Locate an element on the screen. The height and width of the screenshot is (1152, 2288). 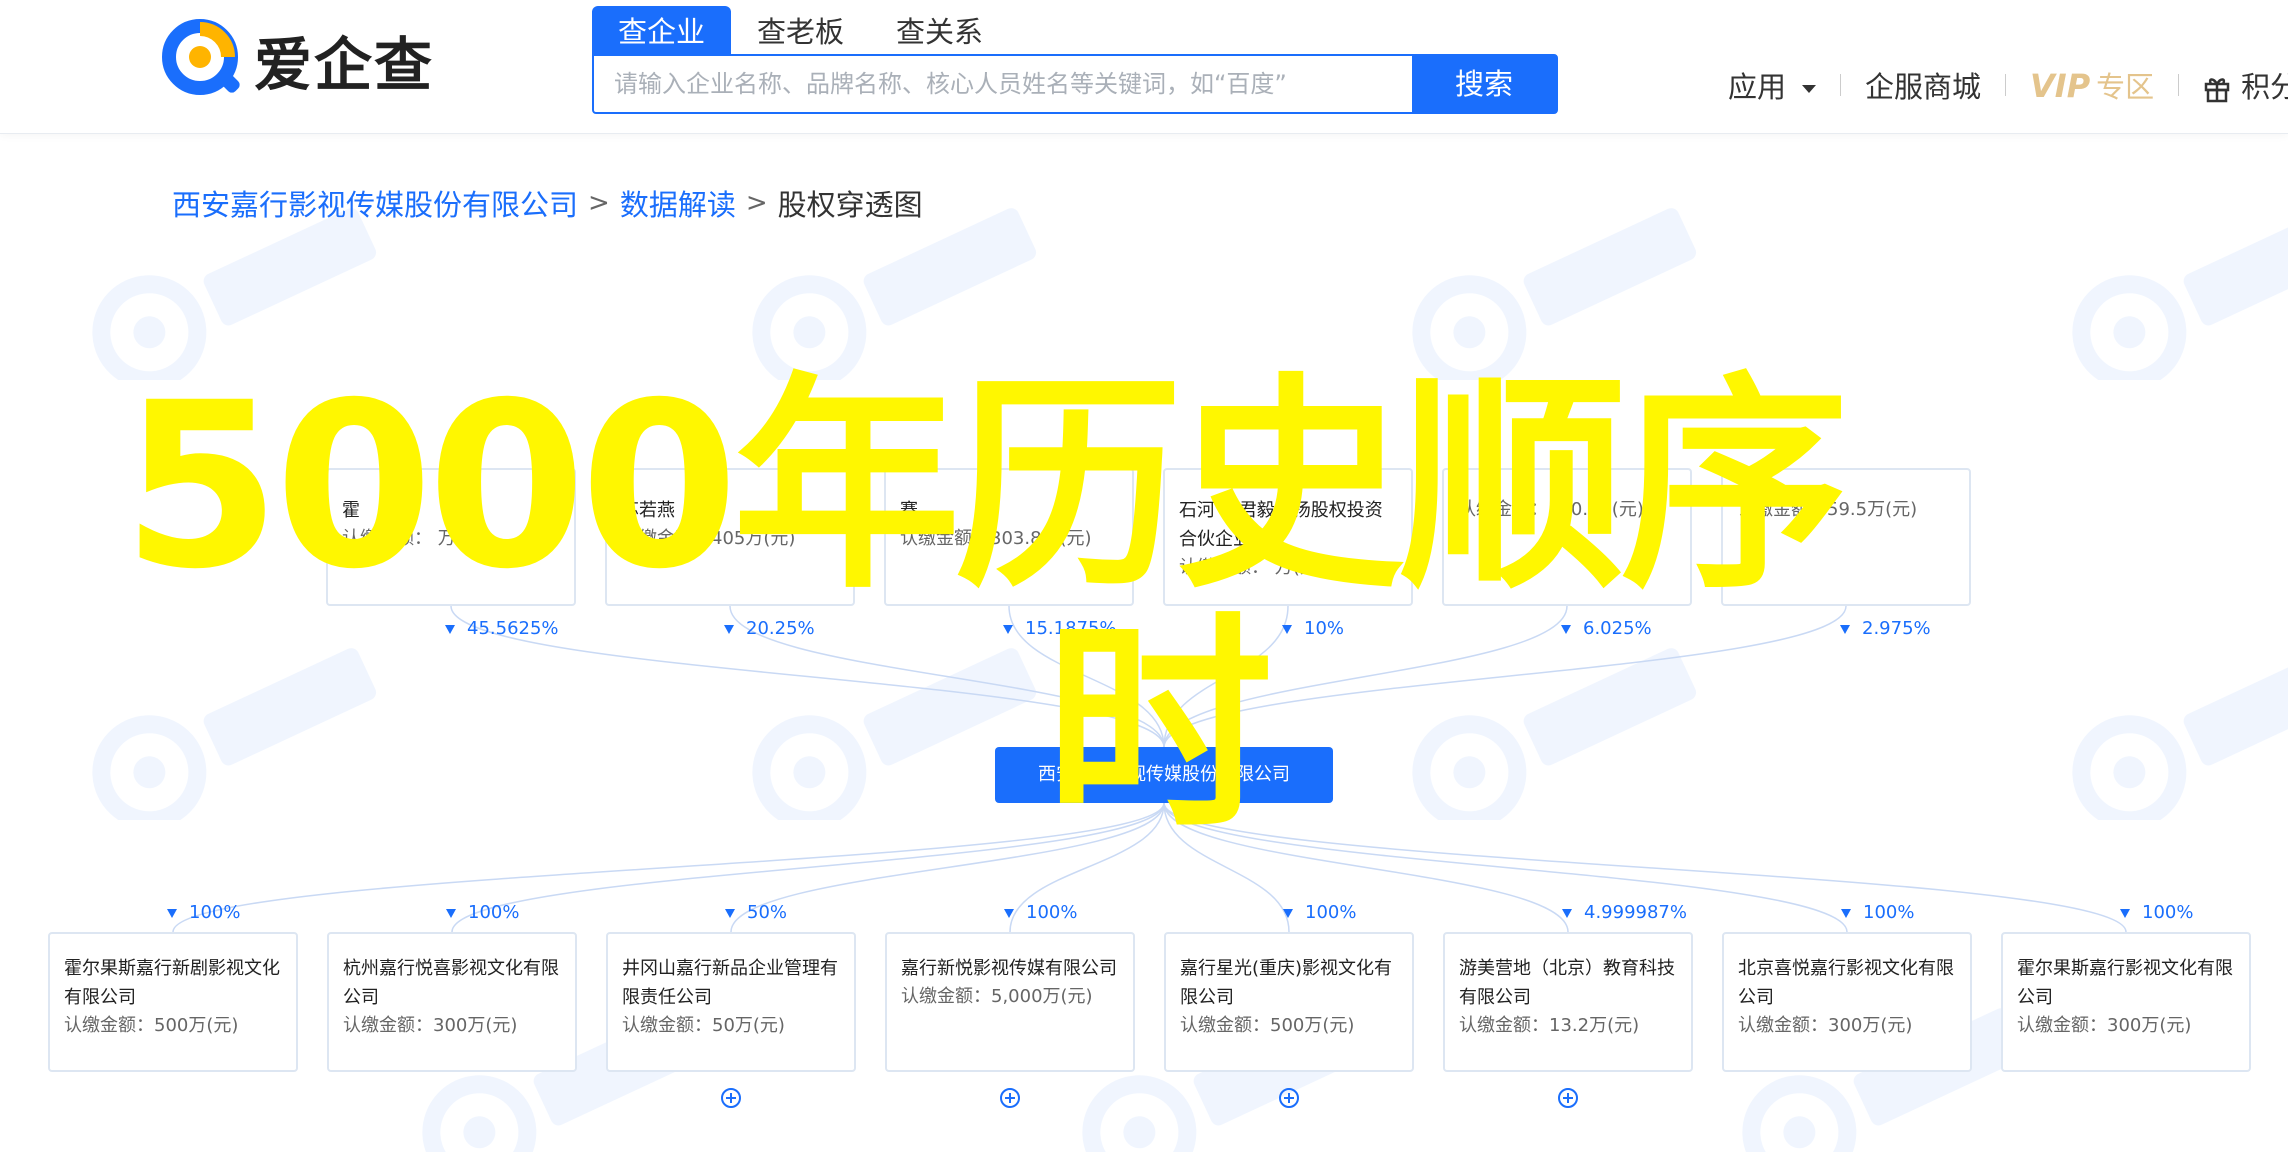
tab-boss: 查老板 is located at coordinates (800, 30).